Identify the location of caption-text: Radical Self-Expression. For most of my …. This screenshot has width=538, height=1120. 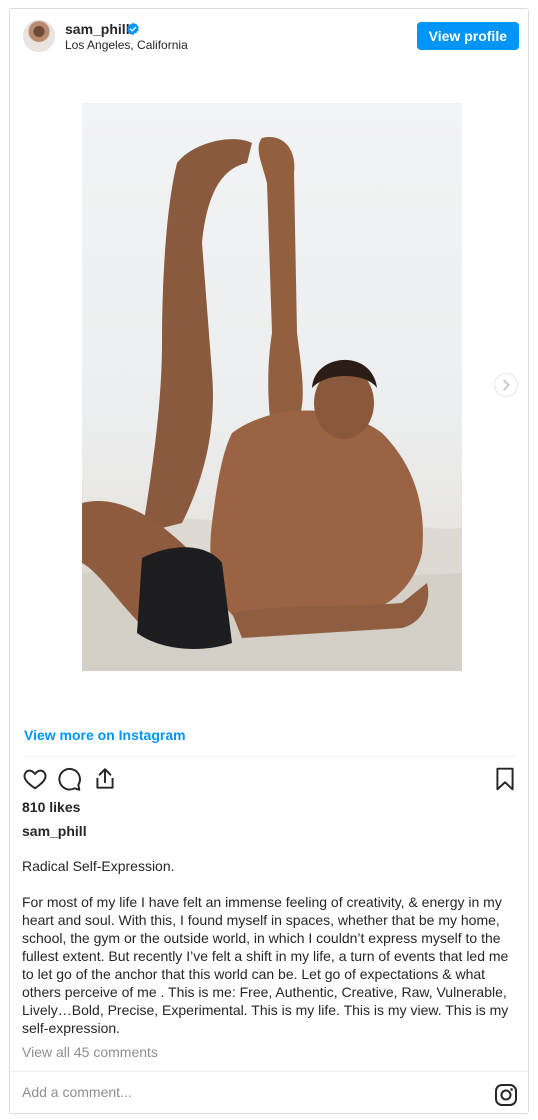
(265, 947).